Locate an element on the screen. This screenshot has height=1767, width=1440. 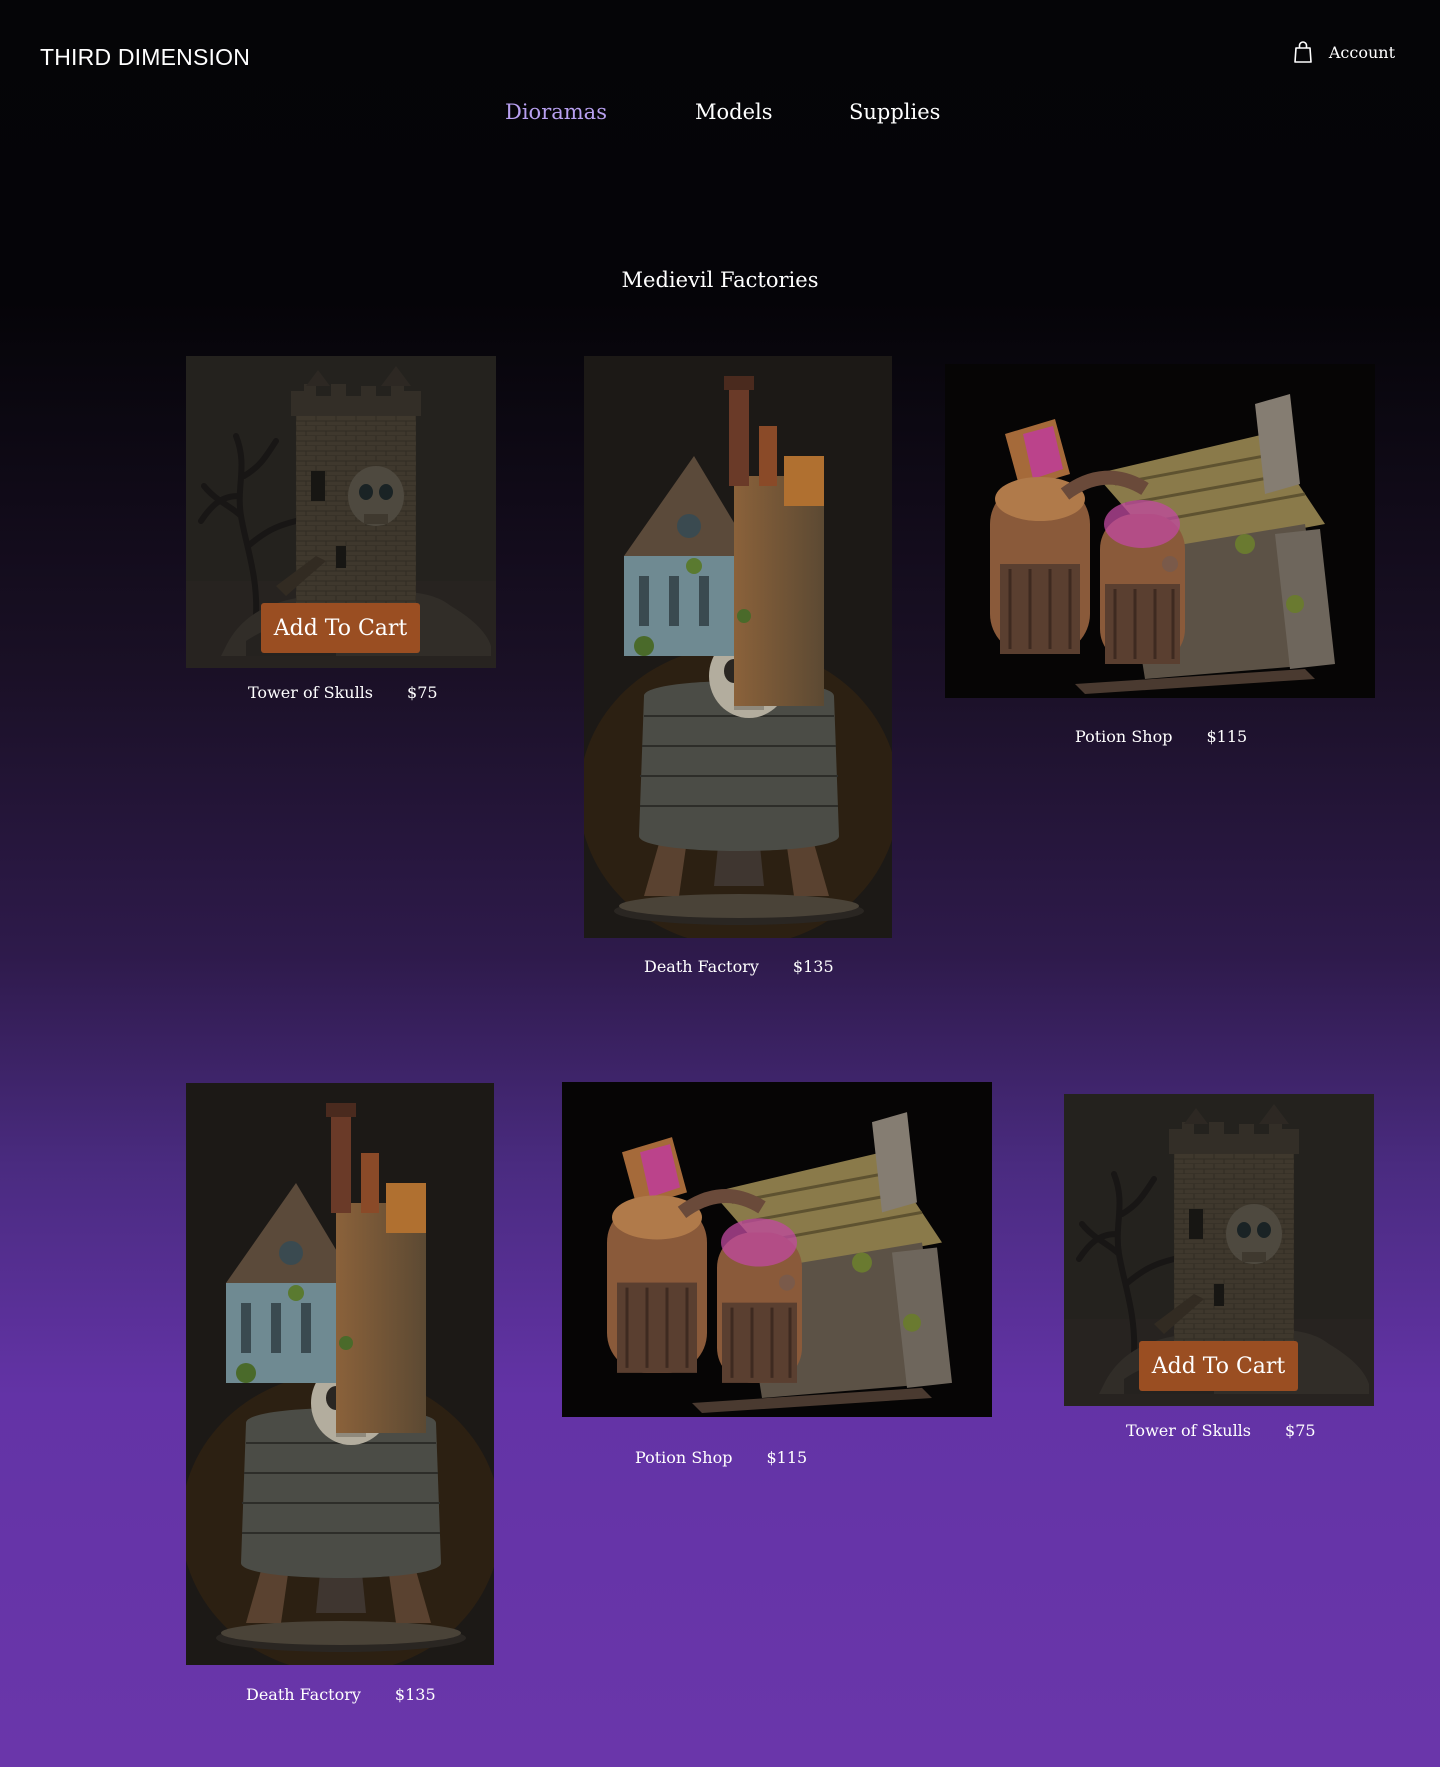
section-title: Medievil Factories is located at coordinates (720, 280).